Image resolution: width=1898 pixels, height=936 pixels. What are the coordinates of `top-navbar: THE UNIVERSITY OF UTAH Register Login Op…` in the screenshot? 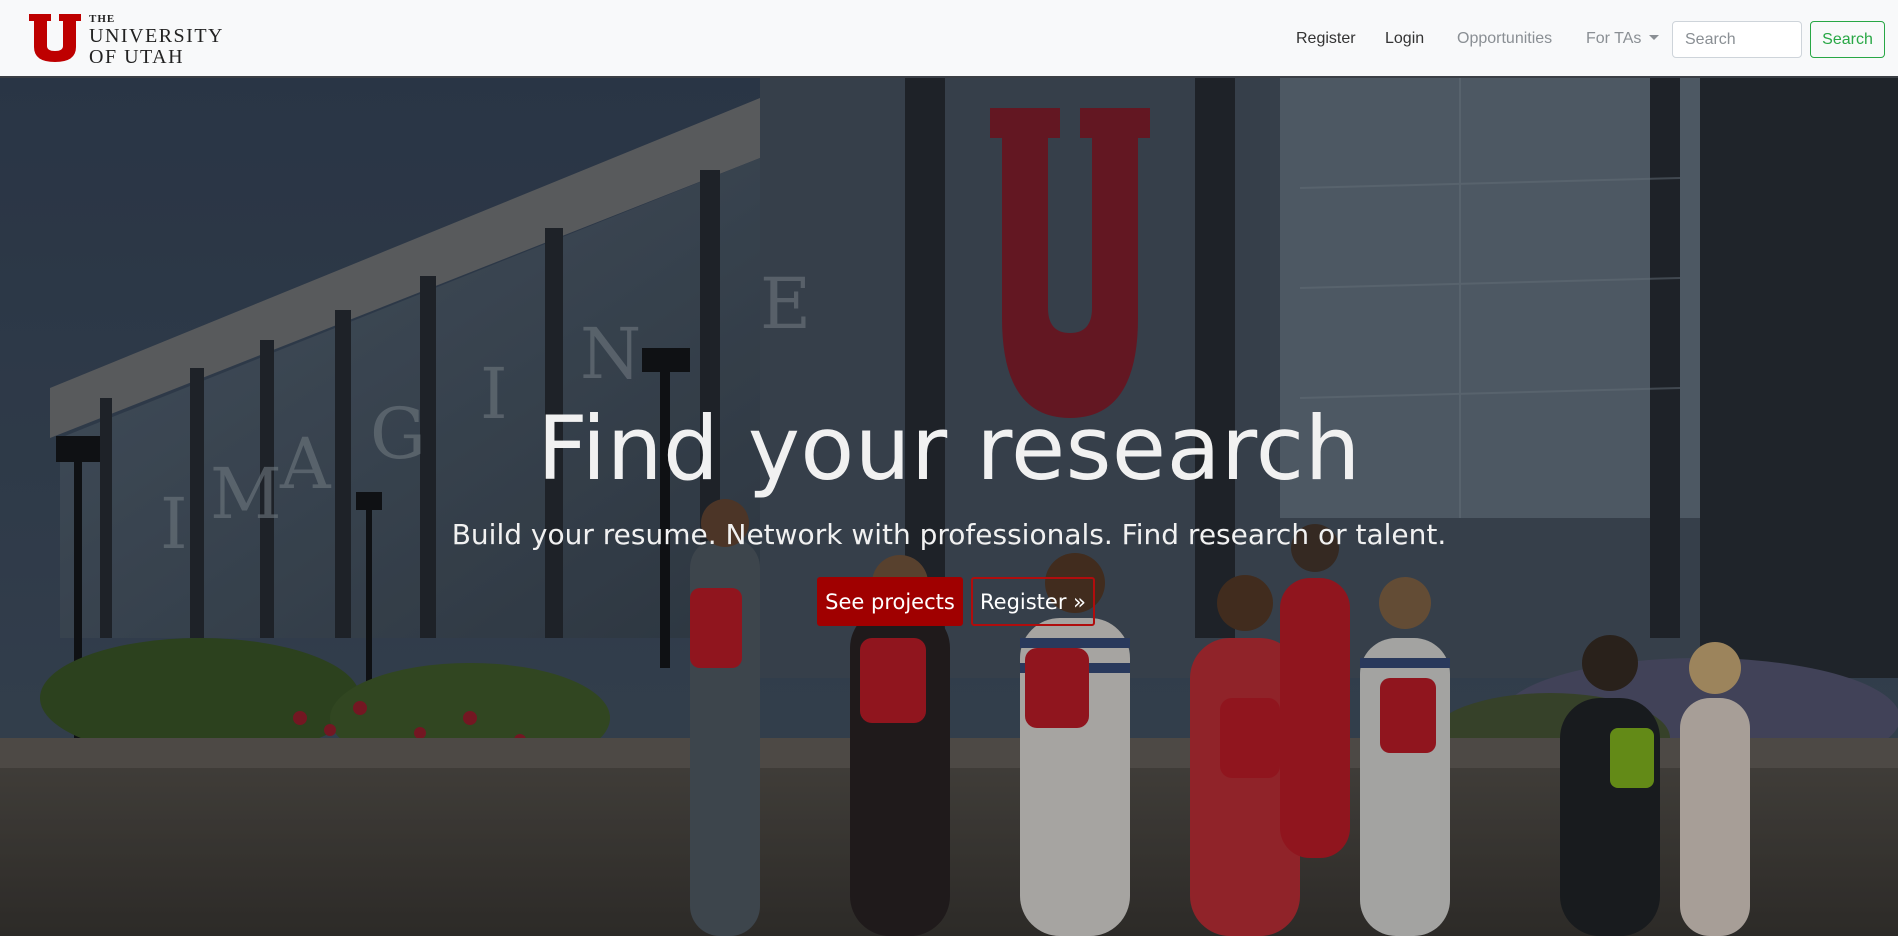 It's located at (949, 39).